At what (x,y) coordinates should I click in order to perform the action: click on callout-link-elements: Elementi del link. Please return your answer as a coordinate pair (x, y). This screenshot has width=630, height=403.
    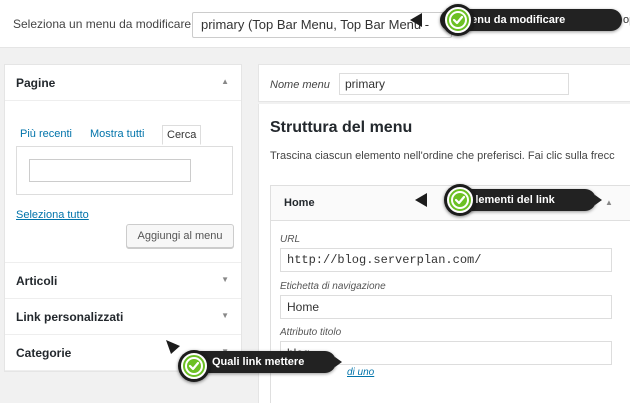
    Looking at the image, I should click on (509, 200).